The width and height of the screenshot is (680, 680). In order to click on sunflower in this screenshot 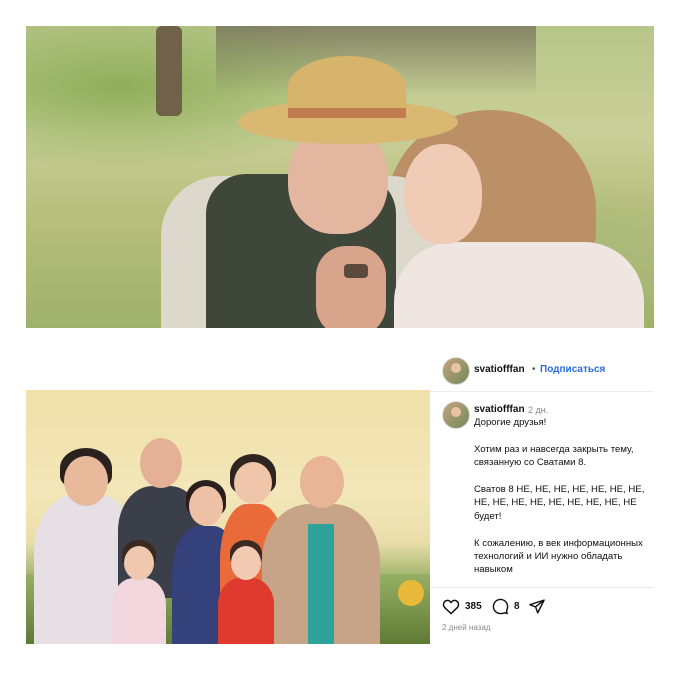, I will do `click(411, 593)`.